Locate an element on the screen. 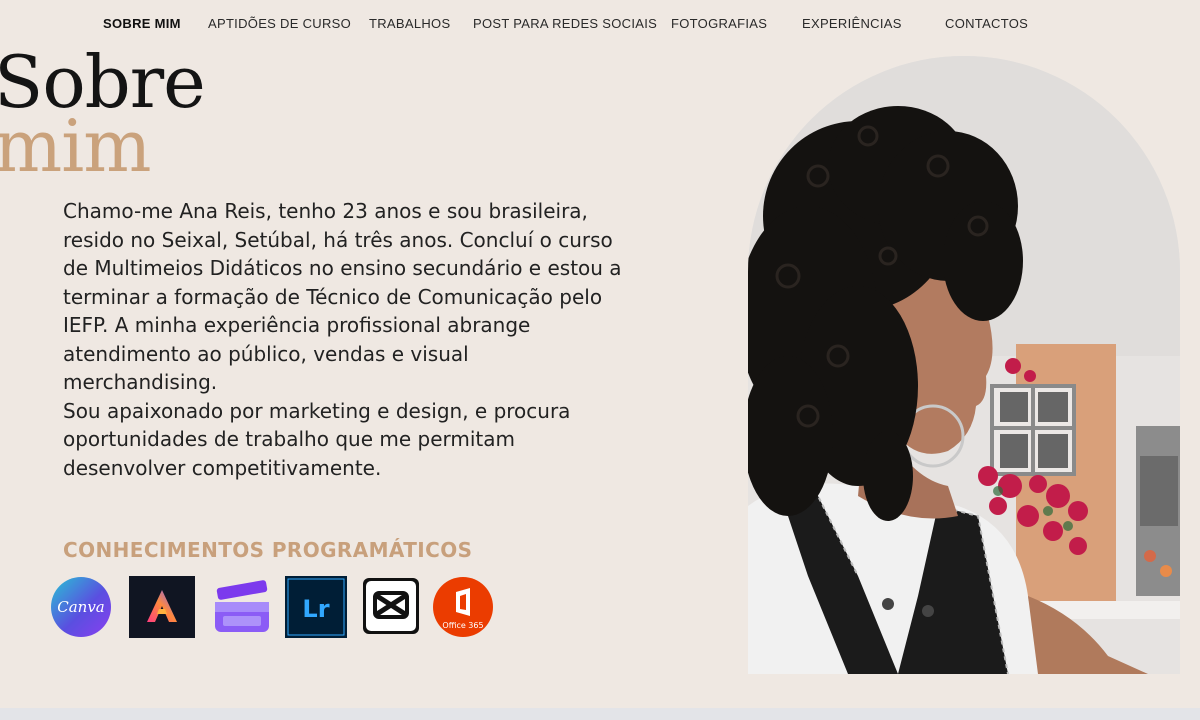  nav-item-contactos: CONTACTOS is located at coordinates (986, 23).